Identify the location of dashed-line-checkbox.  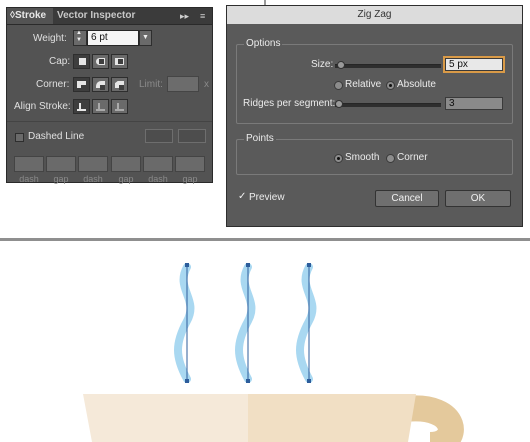
(19, 137).